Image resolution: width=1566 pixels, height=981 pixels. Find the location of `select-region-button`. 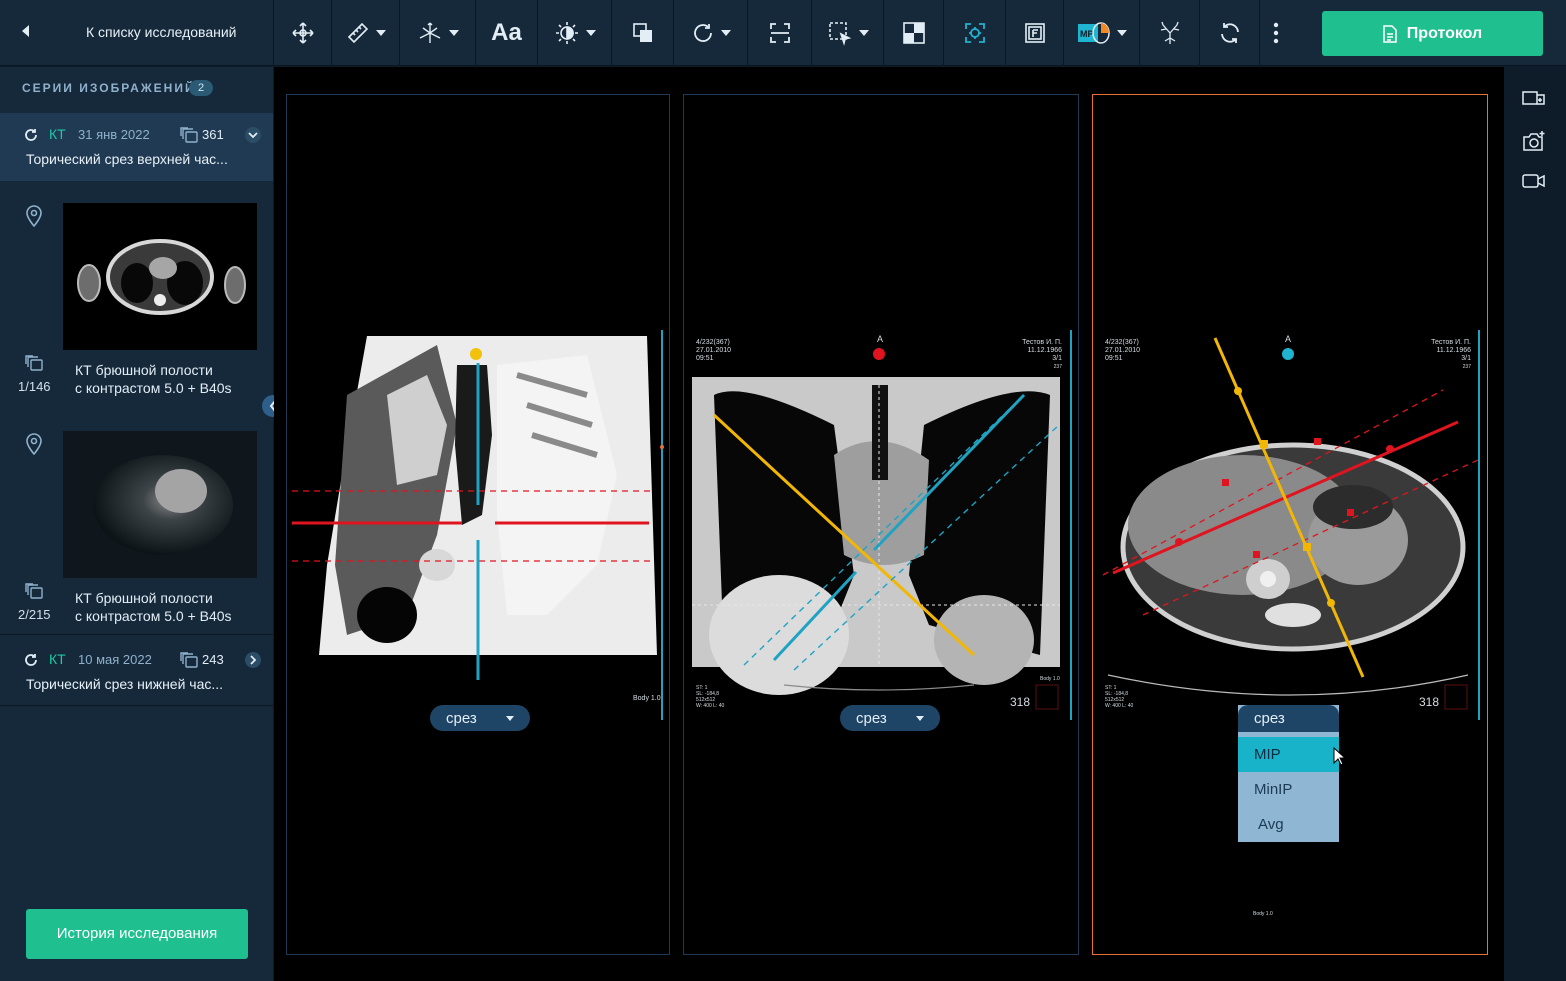

select-region-button is located at coordinates (848, 33).